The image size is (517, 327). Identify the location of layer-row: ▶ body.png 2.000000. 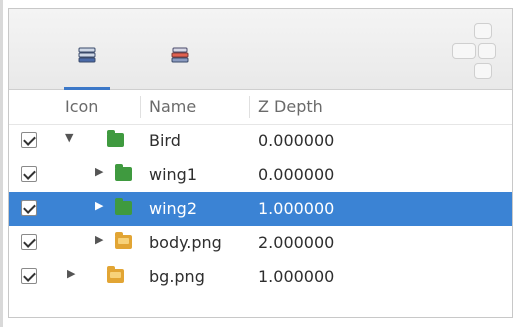
(260, 243).